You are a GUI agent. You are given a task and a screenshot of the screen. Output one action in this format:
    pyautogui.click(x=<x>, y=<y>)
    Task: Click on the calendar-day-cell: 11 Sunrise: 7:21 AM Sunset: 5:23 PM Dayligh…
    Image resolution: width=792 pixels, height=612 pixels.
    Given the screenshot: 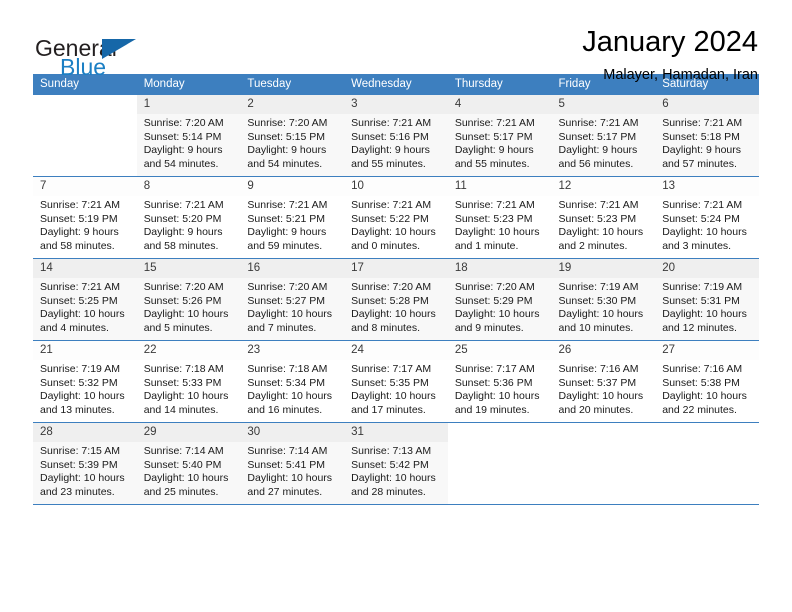 What is the action you would take?
    pyautogui.click(x=499, y=218)
    